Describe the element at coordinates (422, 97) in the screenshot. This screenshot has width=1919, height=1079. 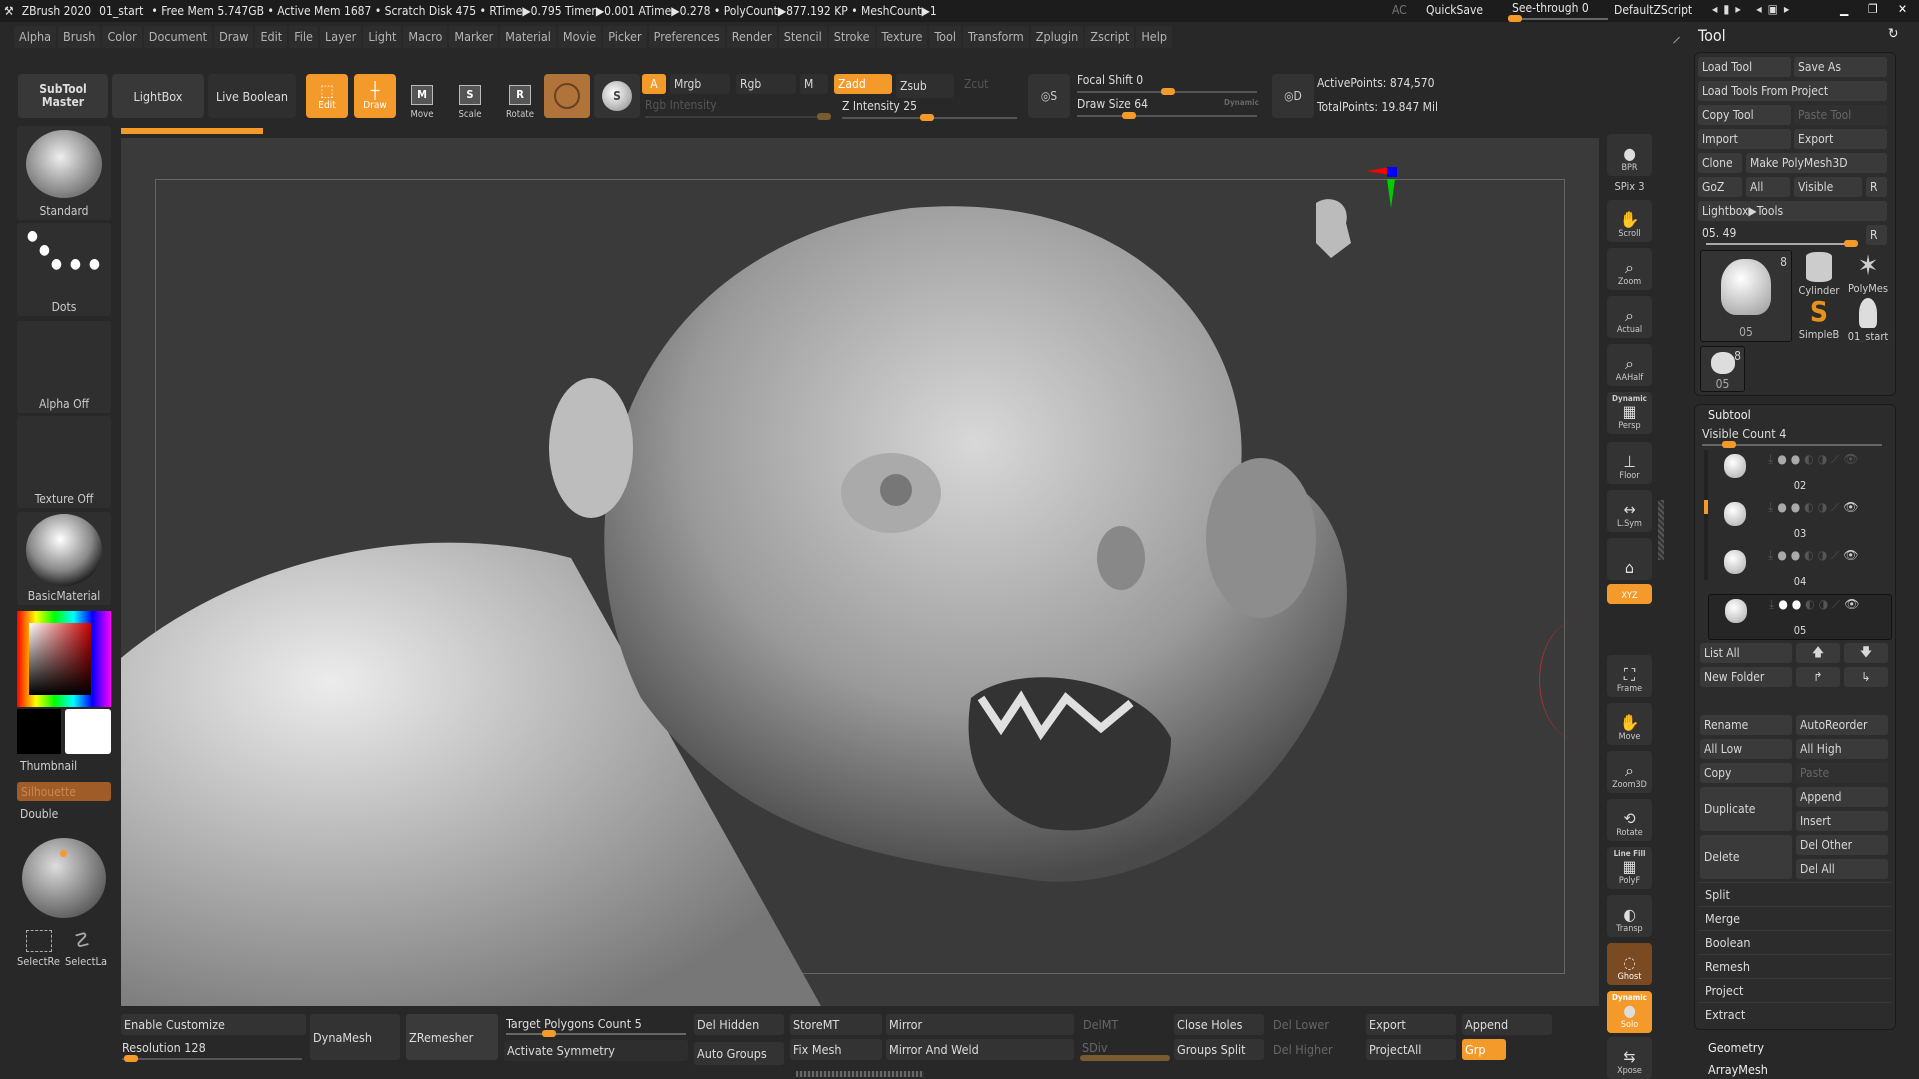
I see `move-button: M Move` at that location.